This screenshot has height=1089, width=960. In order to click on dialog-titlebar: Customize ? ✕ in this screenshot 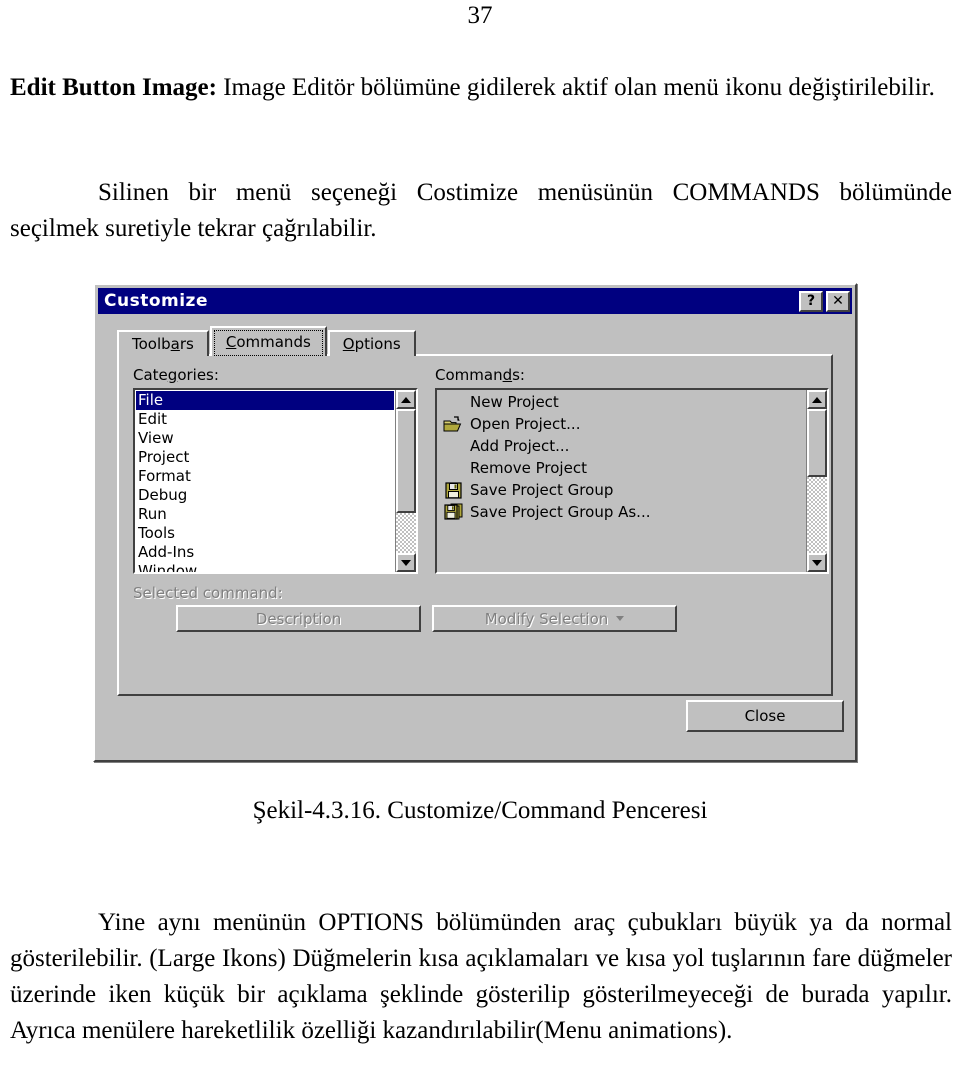, I will do `click(475, 301)`.